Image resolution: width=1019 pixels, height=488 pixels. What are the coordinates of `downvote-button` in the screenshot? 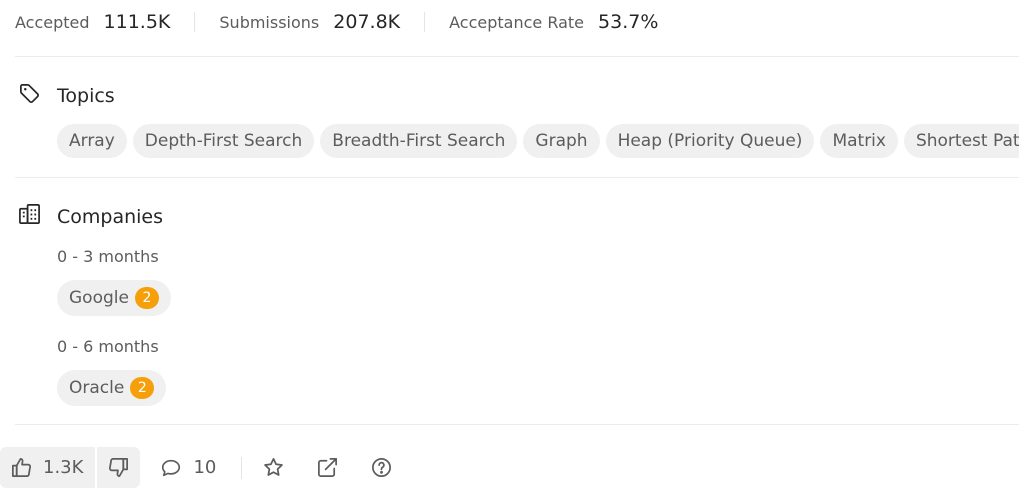 It's located at (119, 467).